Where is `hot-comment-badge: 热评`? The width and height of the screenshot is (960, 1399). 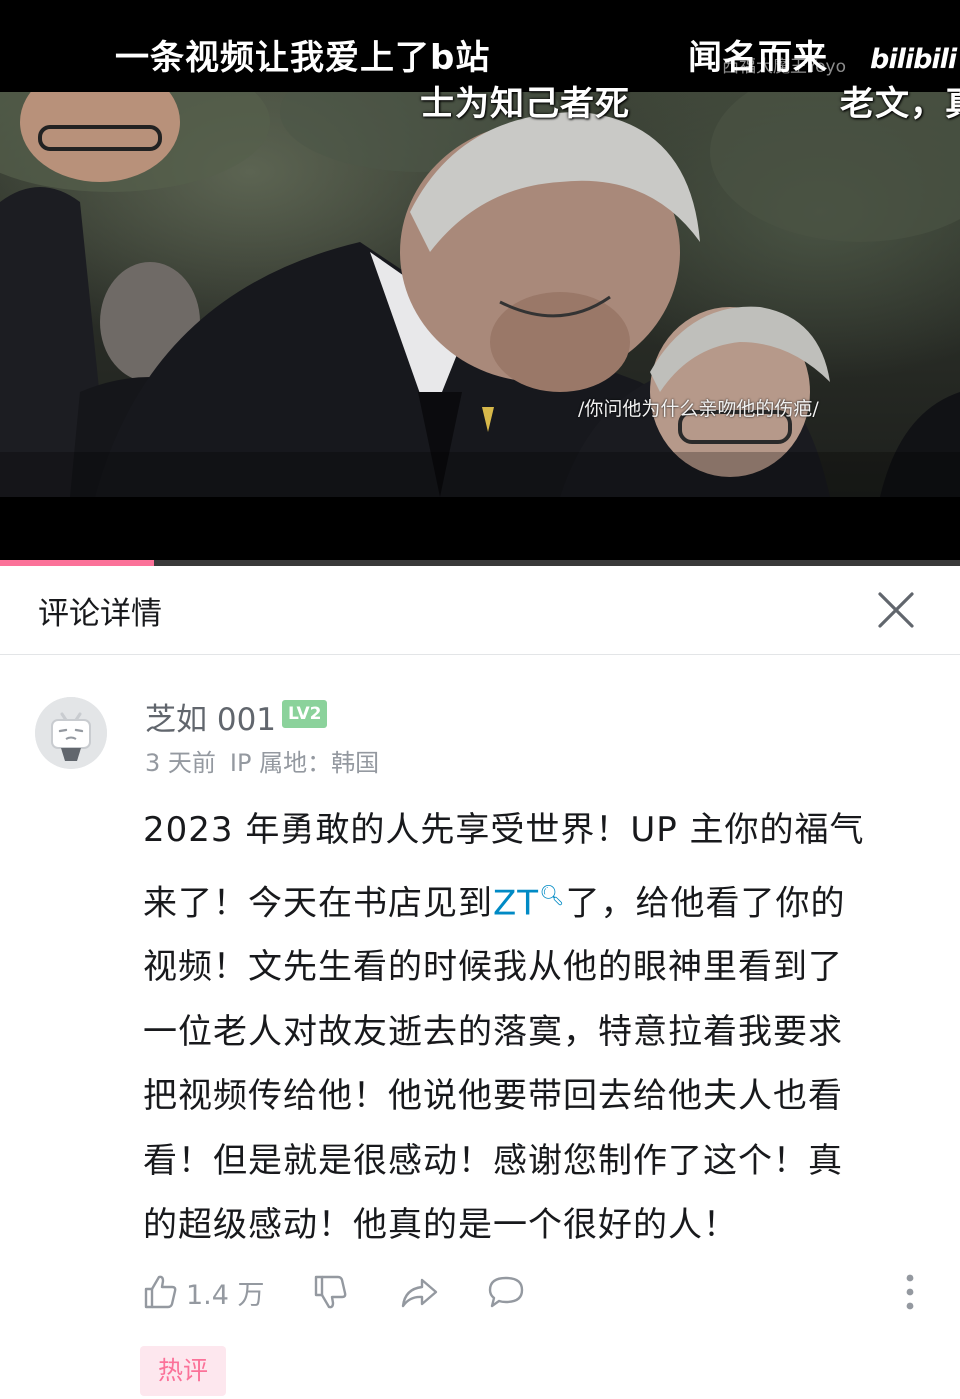 hot-comment-badge: 热评 is located at coordinates (183, 1371).